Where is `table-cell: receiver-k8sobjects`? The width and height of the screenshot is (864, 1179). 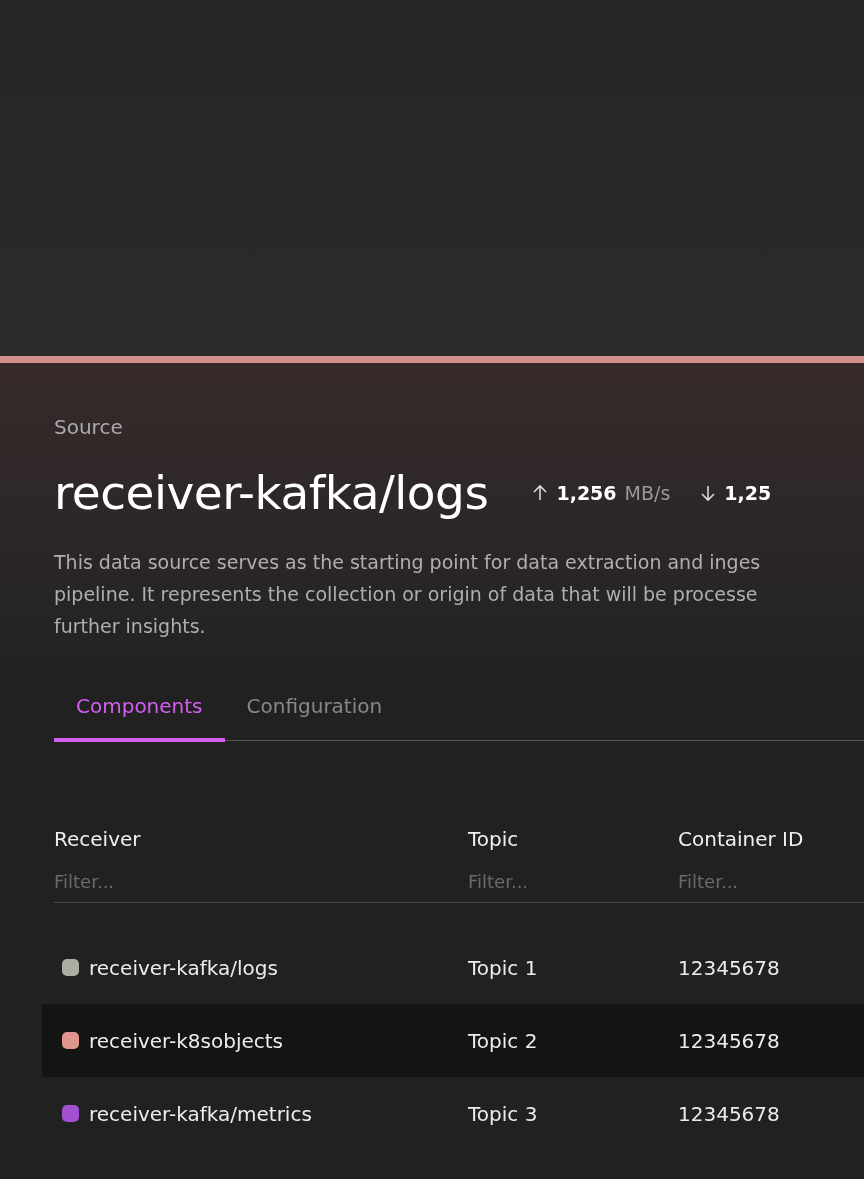
table-cell: receiver-k8sobjects is located at coordinates (186, 1040).